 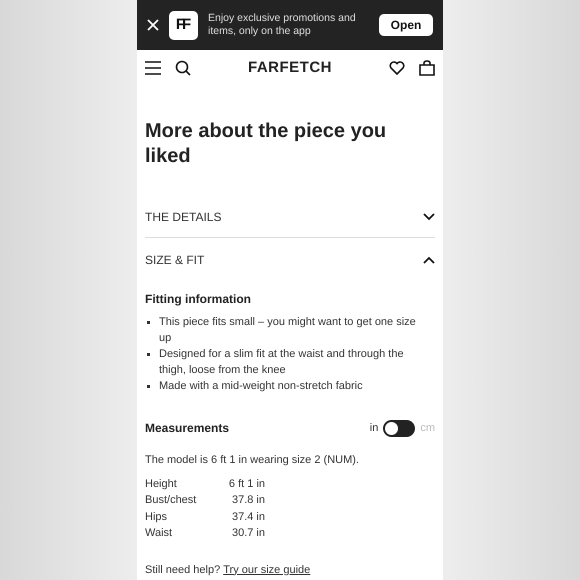 I want to click on app-logo: FF, so click(x=183, y=25).